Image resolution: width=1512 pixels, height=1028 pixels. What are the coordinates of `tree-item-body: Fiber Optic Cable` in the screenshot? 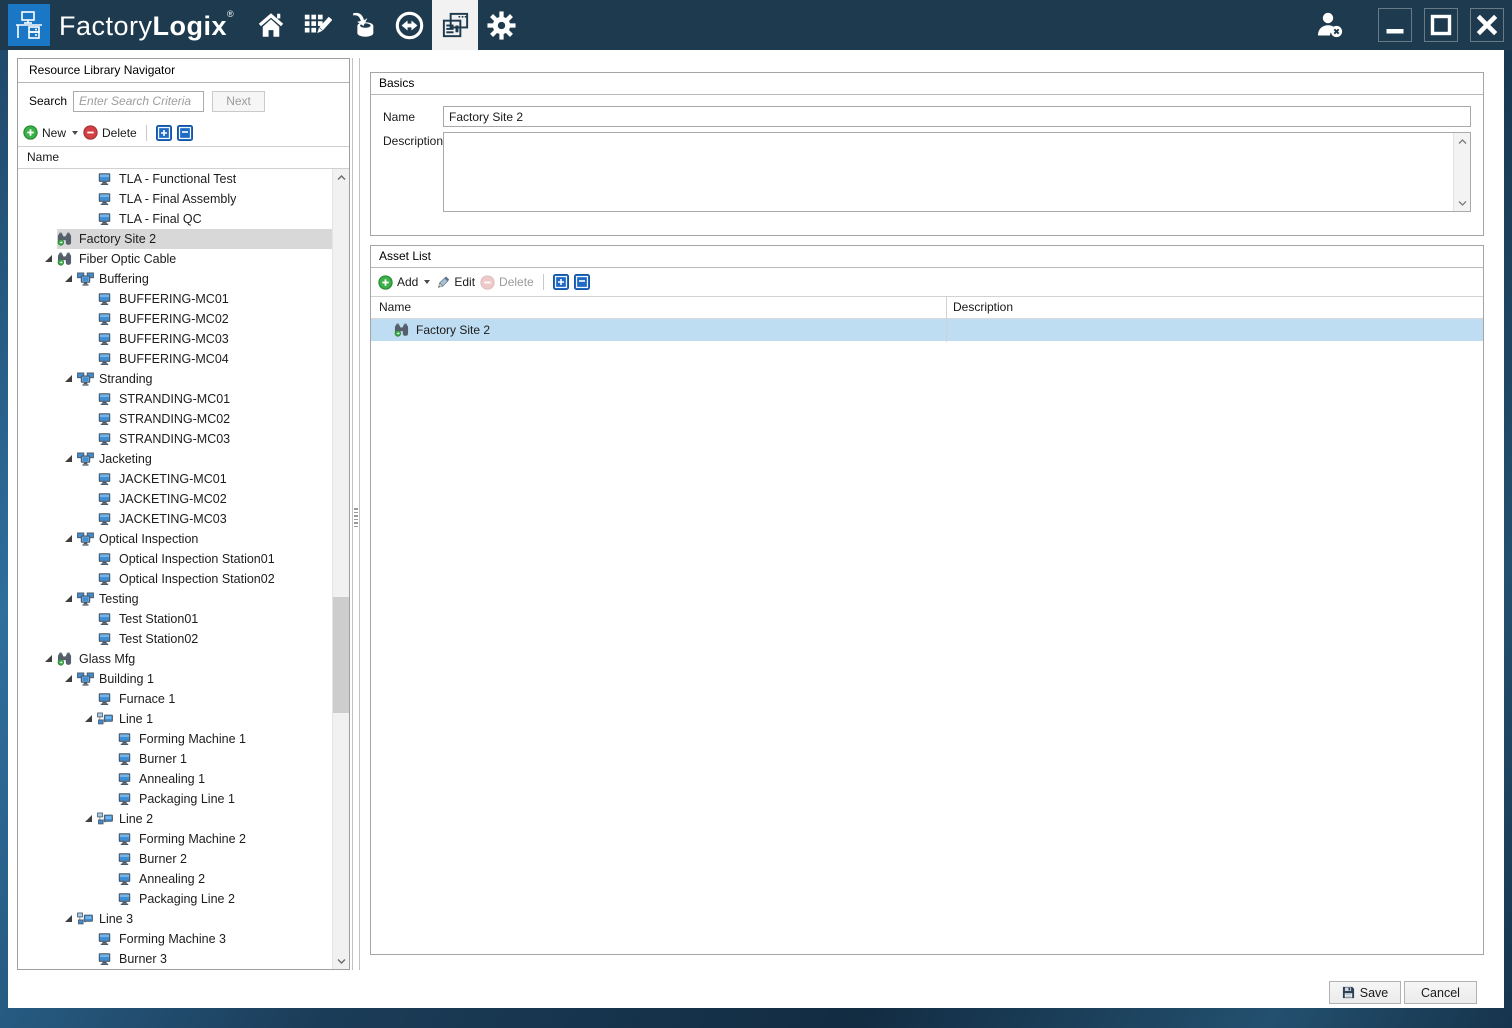 It's located at (194, 259).